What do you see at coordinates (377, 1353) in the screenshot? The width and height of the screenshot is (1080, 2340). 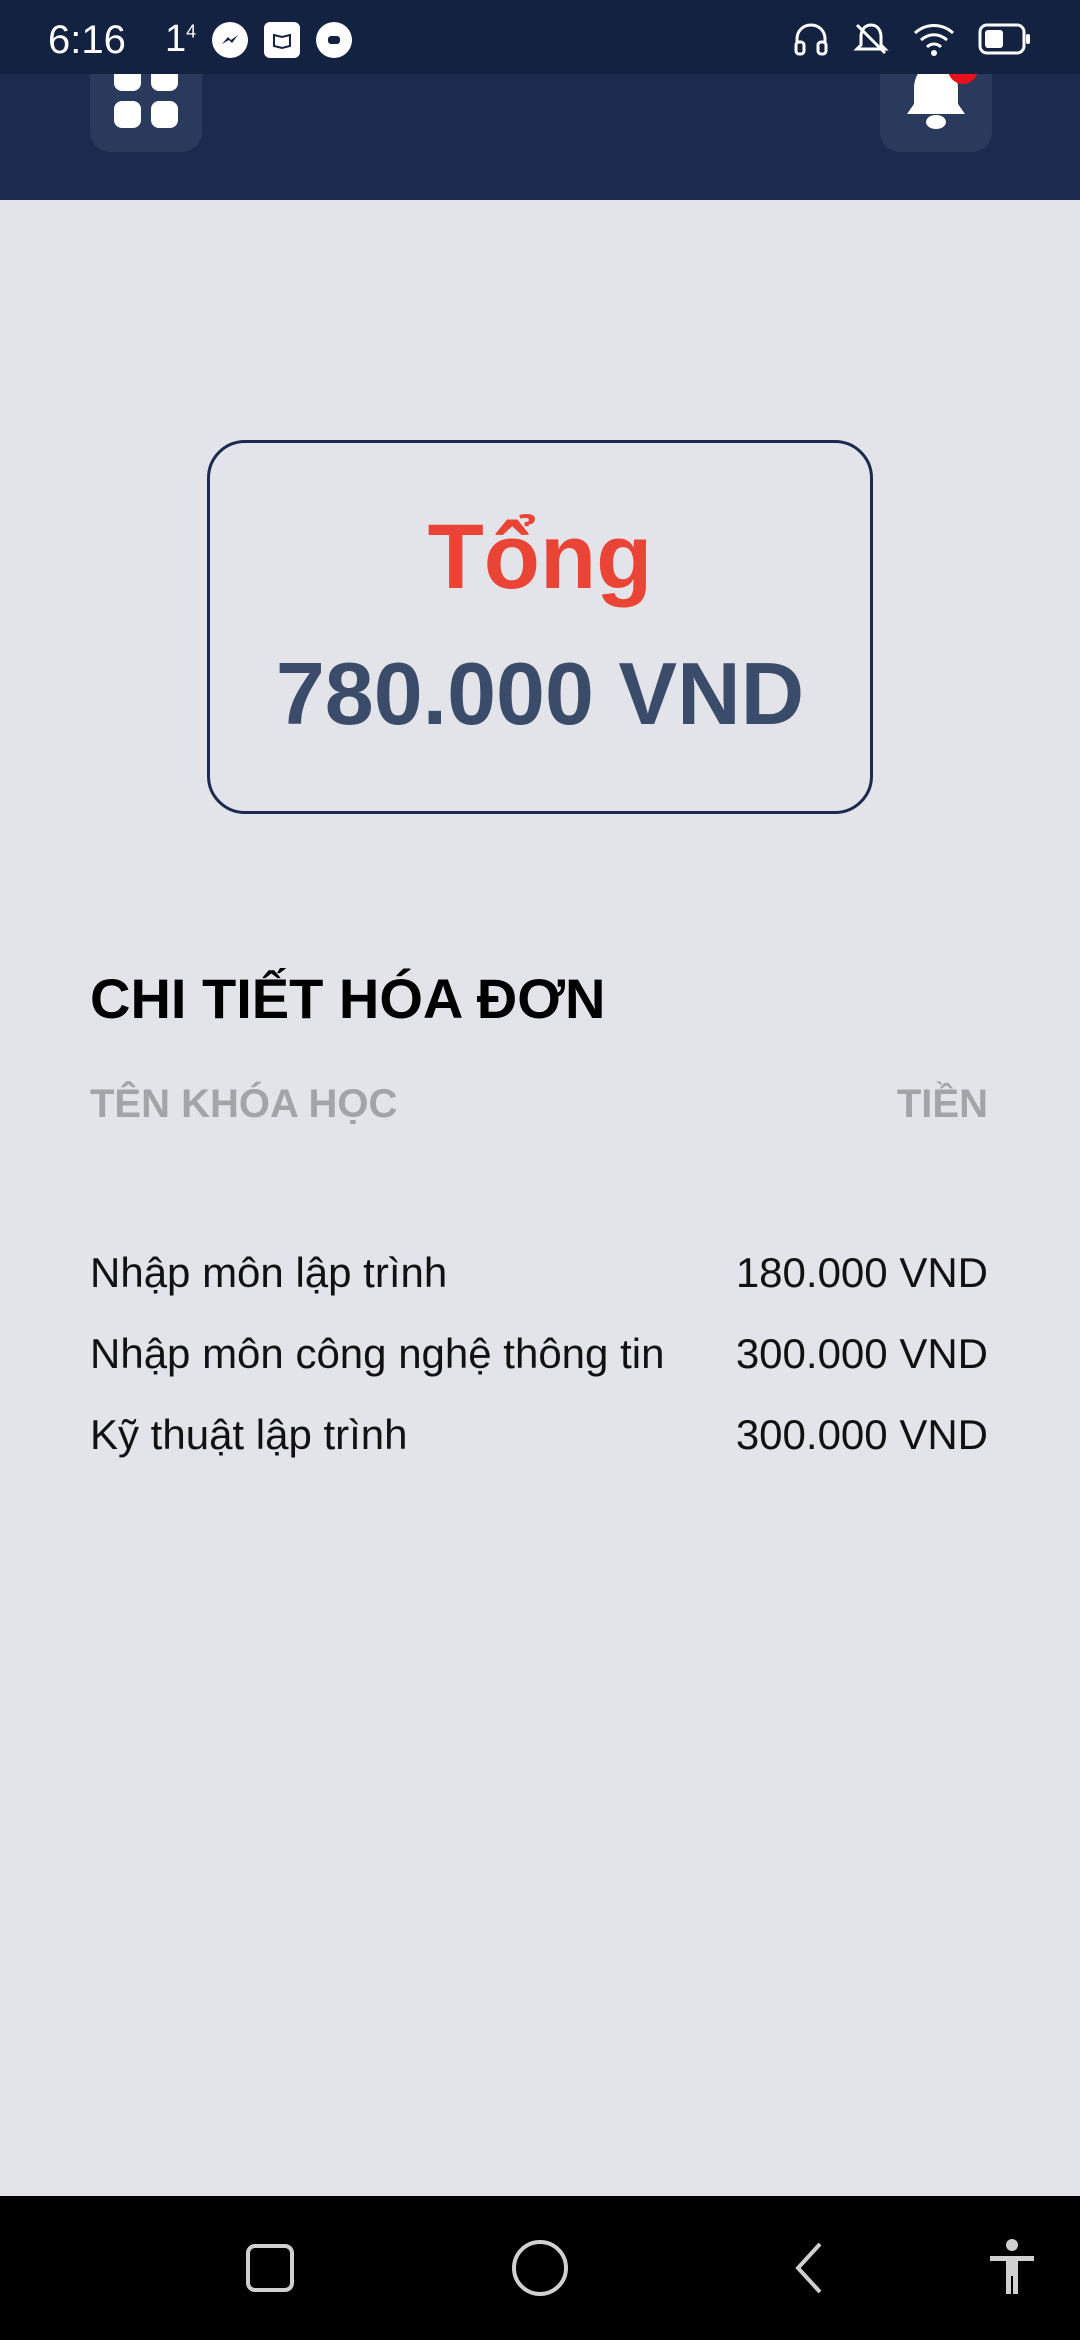 I see `course-name: Nhập môn công nghệ thông tin` at bounding box center [377, 1353].